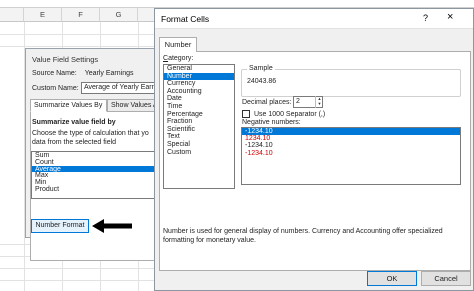  What do you see at coordinates (199, 145) in the screenshot?
I see `list-item: Special` at bounding box center [199, 145].